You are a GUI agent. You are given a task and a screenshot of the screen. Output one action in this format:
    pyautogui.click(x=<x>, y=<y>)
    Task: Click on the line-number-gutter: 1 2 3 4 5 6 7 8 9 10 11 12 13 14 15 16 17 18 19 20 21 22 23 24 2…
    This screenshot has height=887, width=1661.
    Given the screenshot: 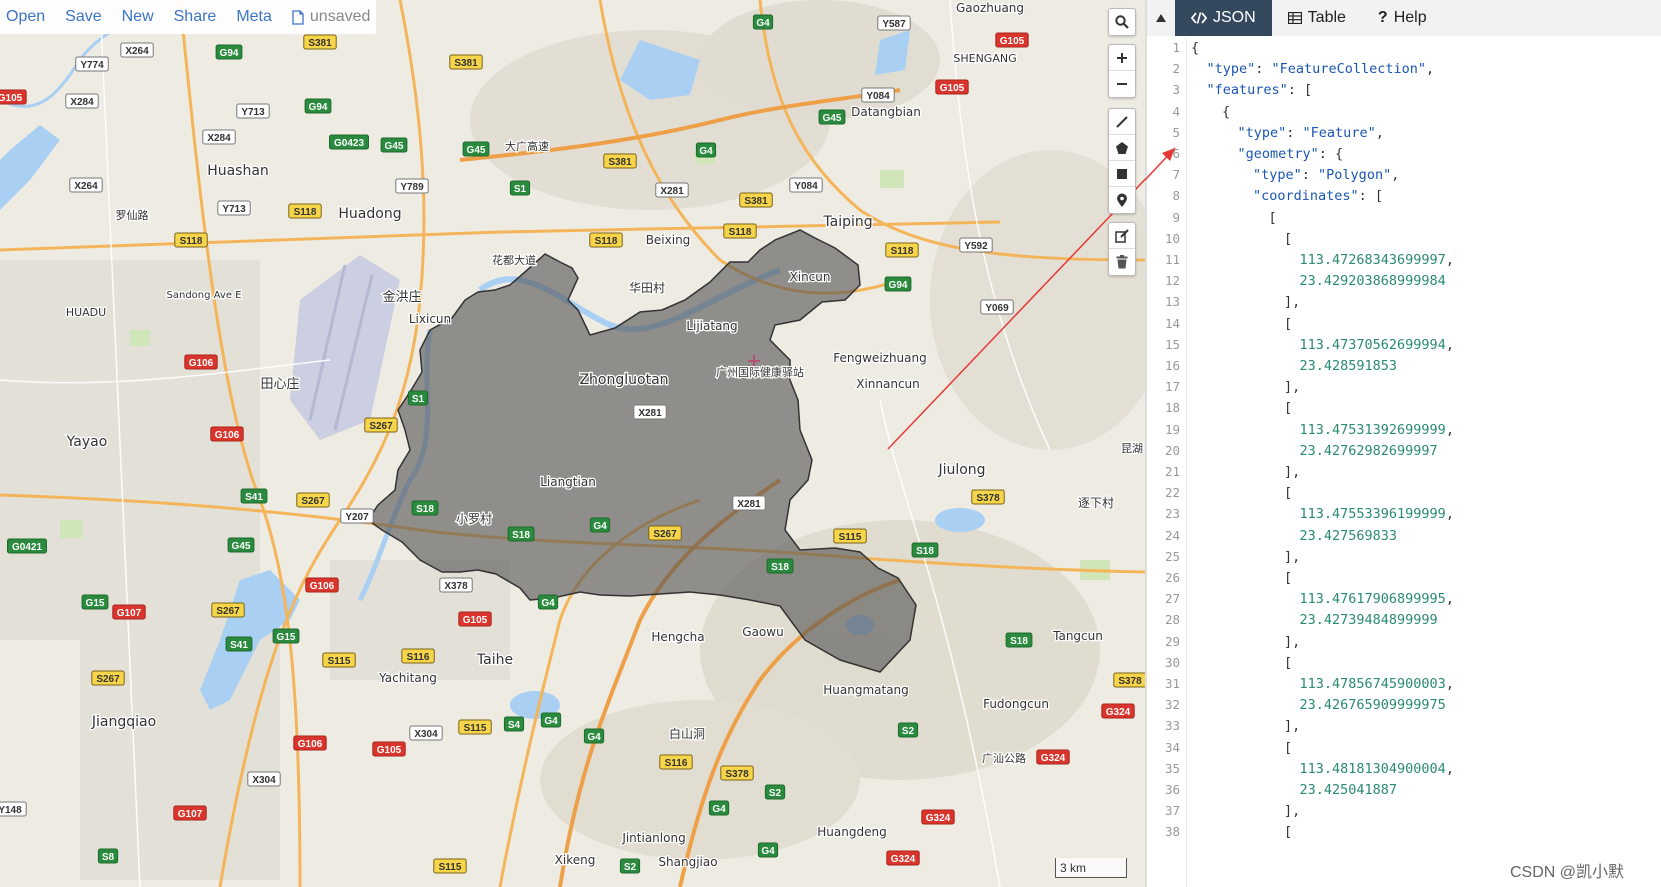 What is the action you would take?
    pyautogui.click(x=1167, y=462)
    